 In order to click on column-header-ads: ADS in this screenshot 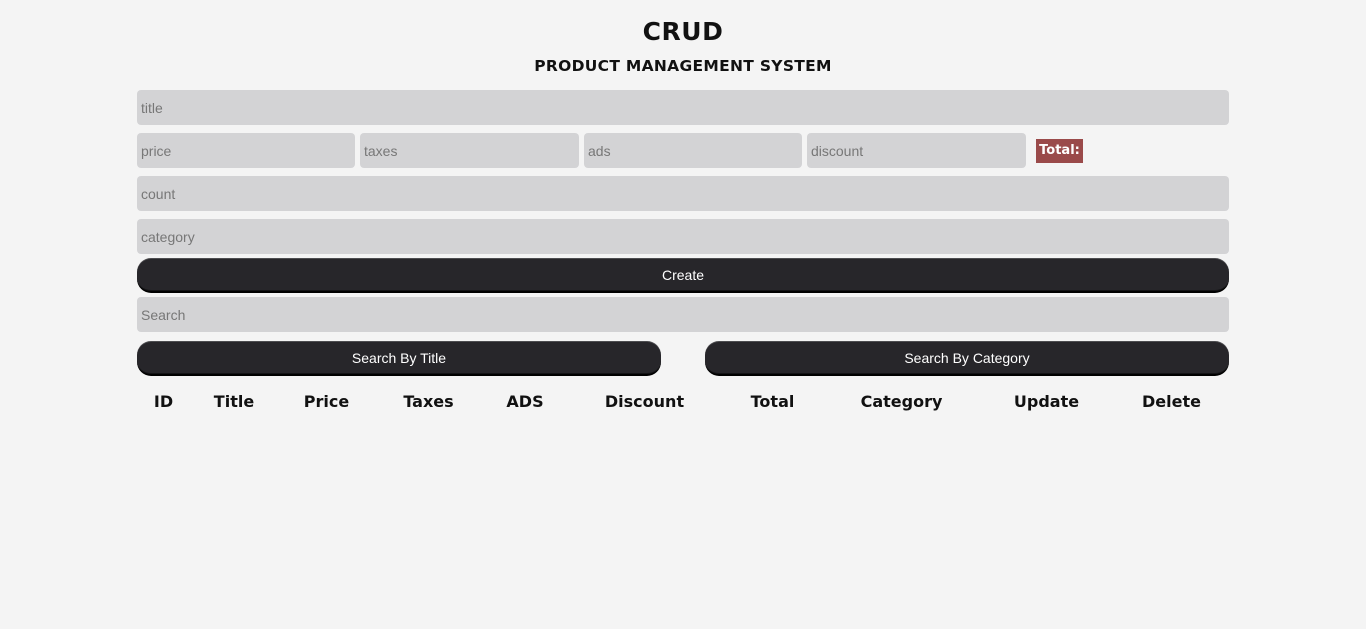, I will do `click(525, 401)`.